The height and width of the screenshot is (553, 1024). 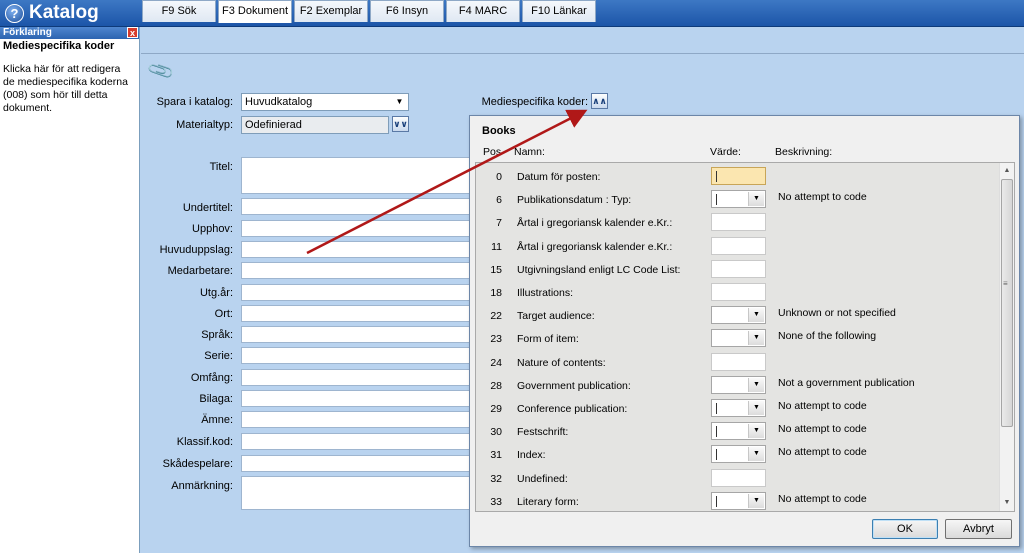 I want to click on skadespelare-field, so click(x=356, y=463).